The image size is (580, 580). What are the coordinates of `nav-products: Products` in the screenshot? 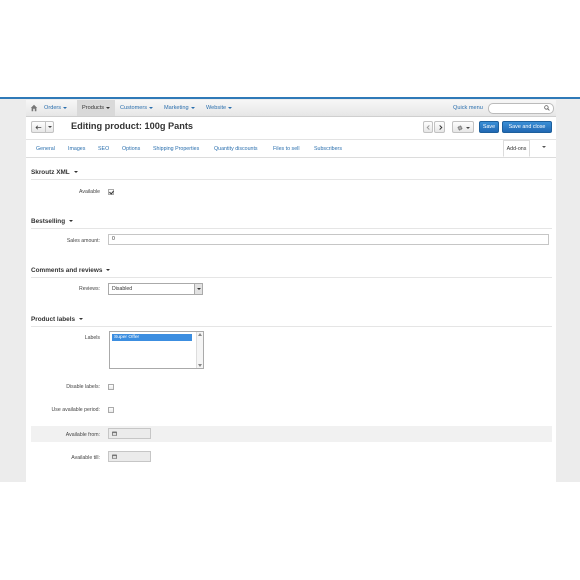 It's located at (96, 108).